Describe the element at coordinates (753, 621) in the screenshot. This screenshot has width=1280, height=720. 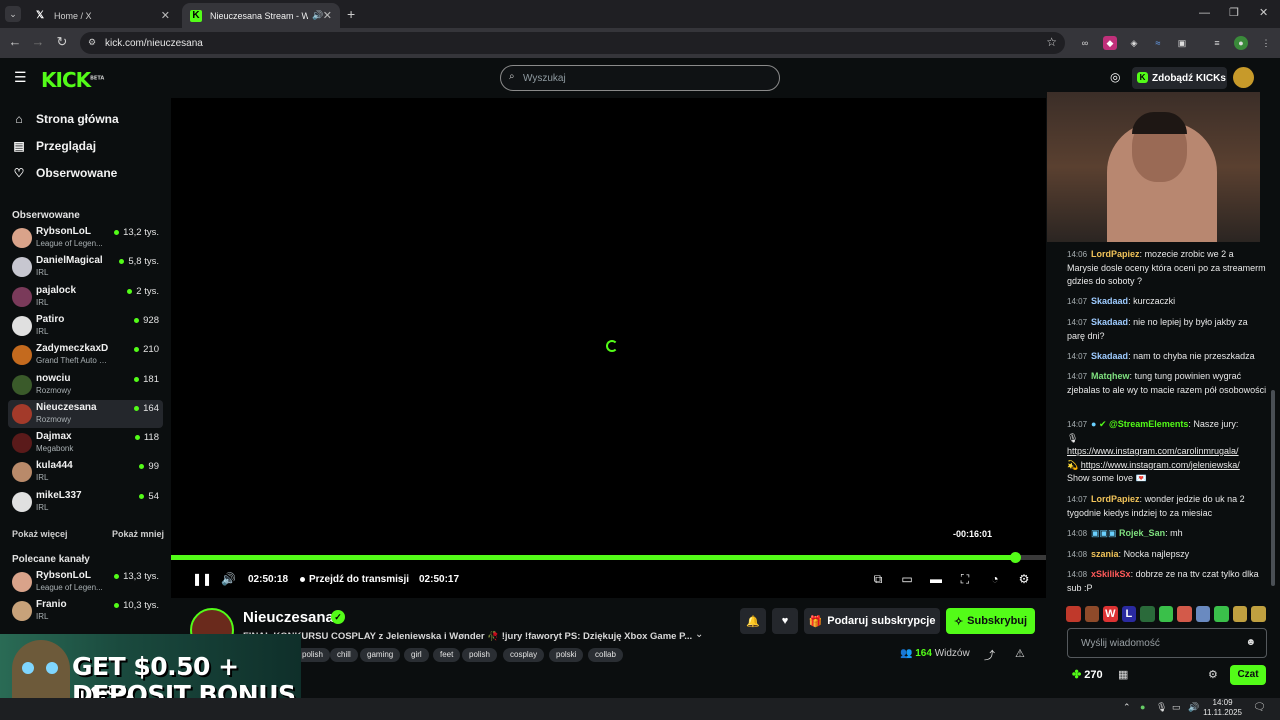
I see `notifications-bell-button: 🔔` at that location.